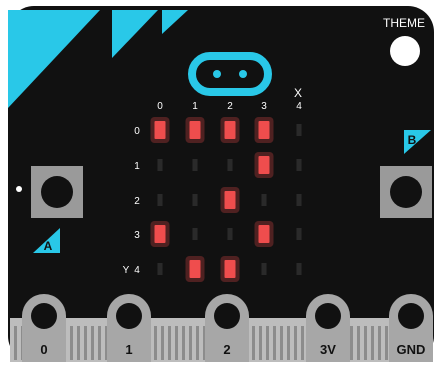 This screenshot has width=441, height=372. Describe the element at coordinates (128, 349) in the screenshot. I see `pin-label: 1` at that location.